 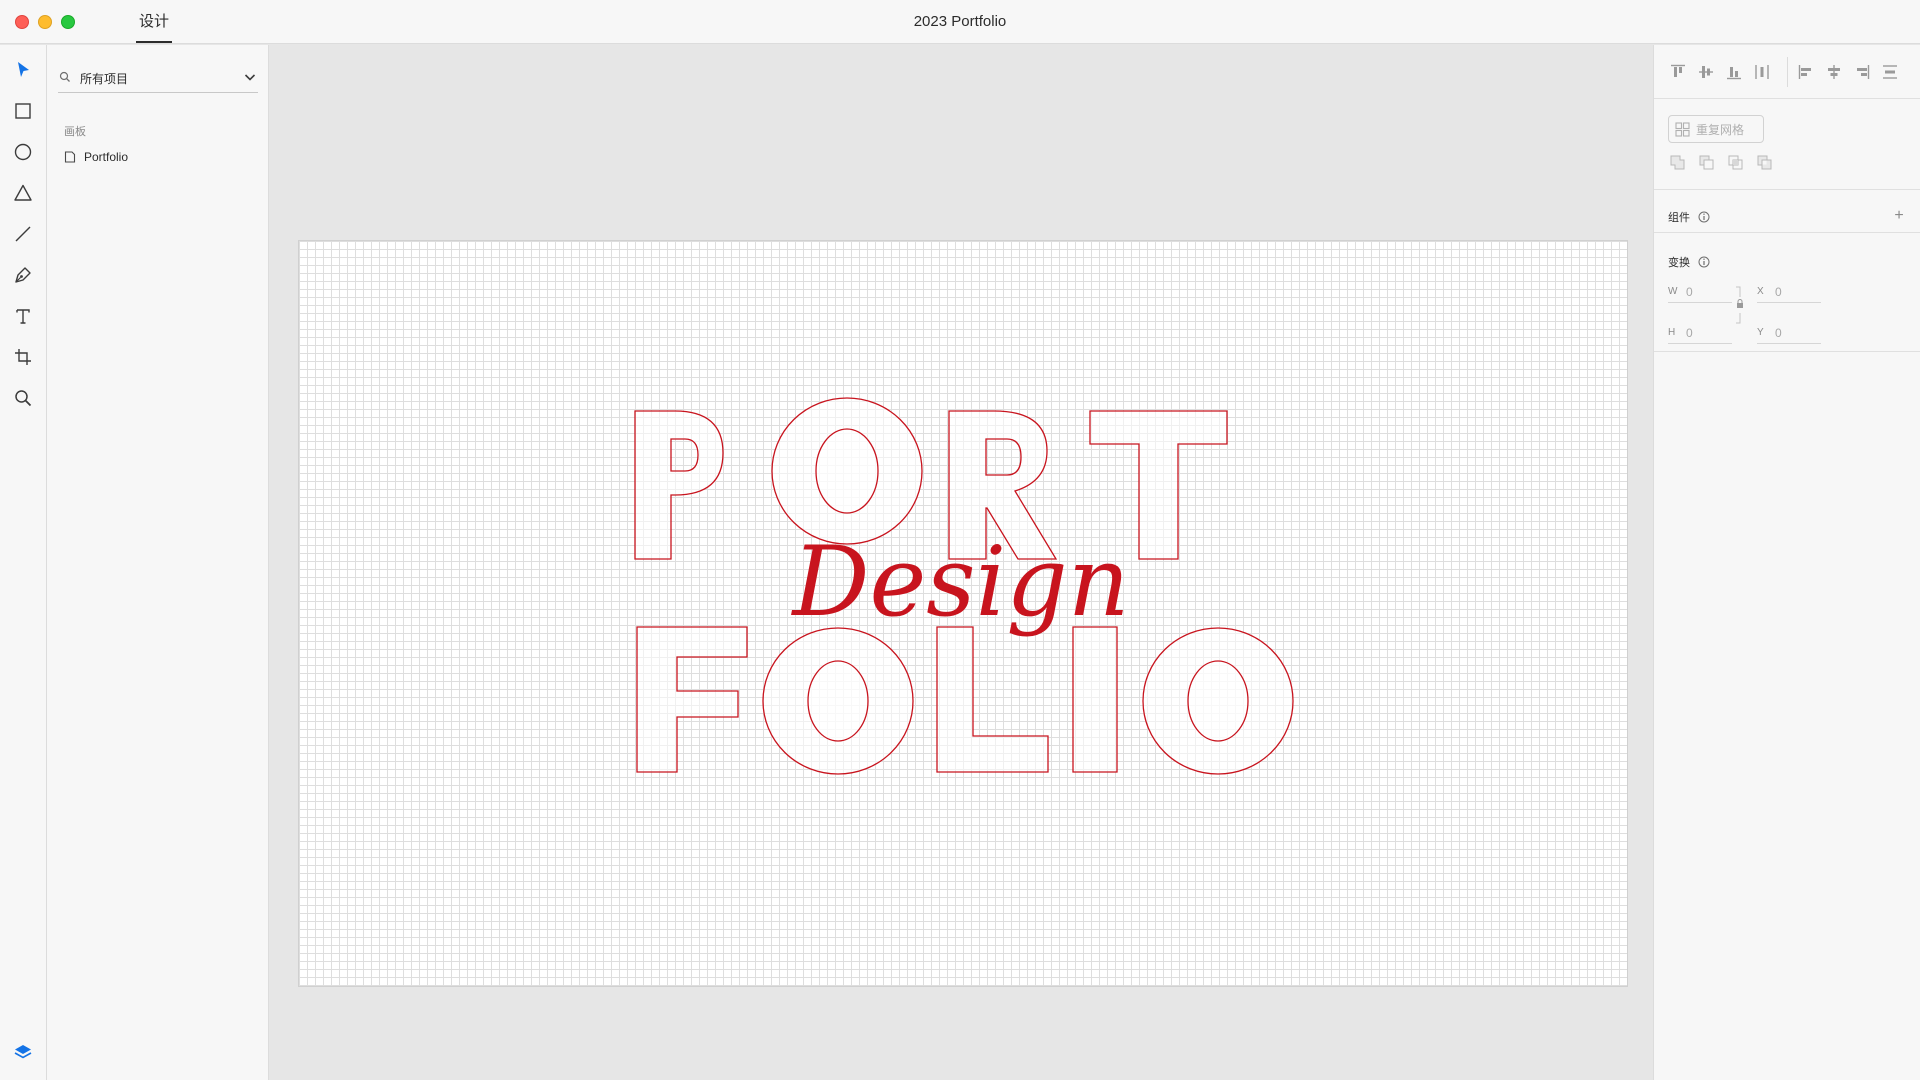 What do you see at coordinates (959, 582) in the screenshot?
I see `design-script-text: Design` at bounding box center [959, 582].